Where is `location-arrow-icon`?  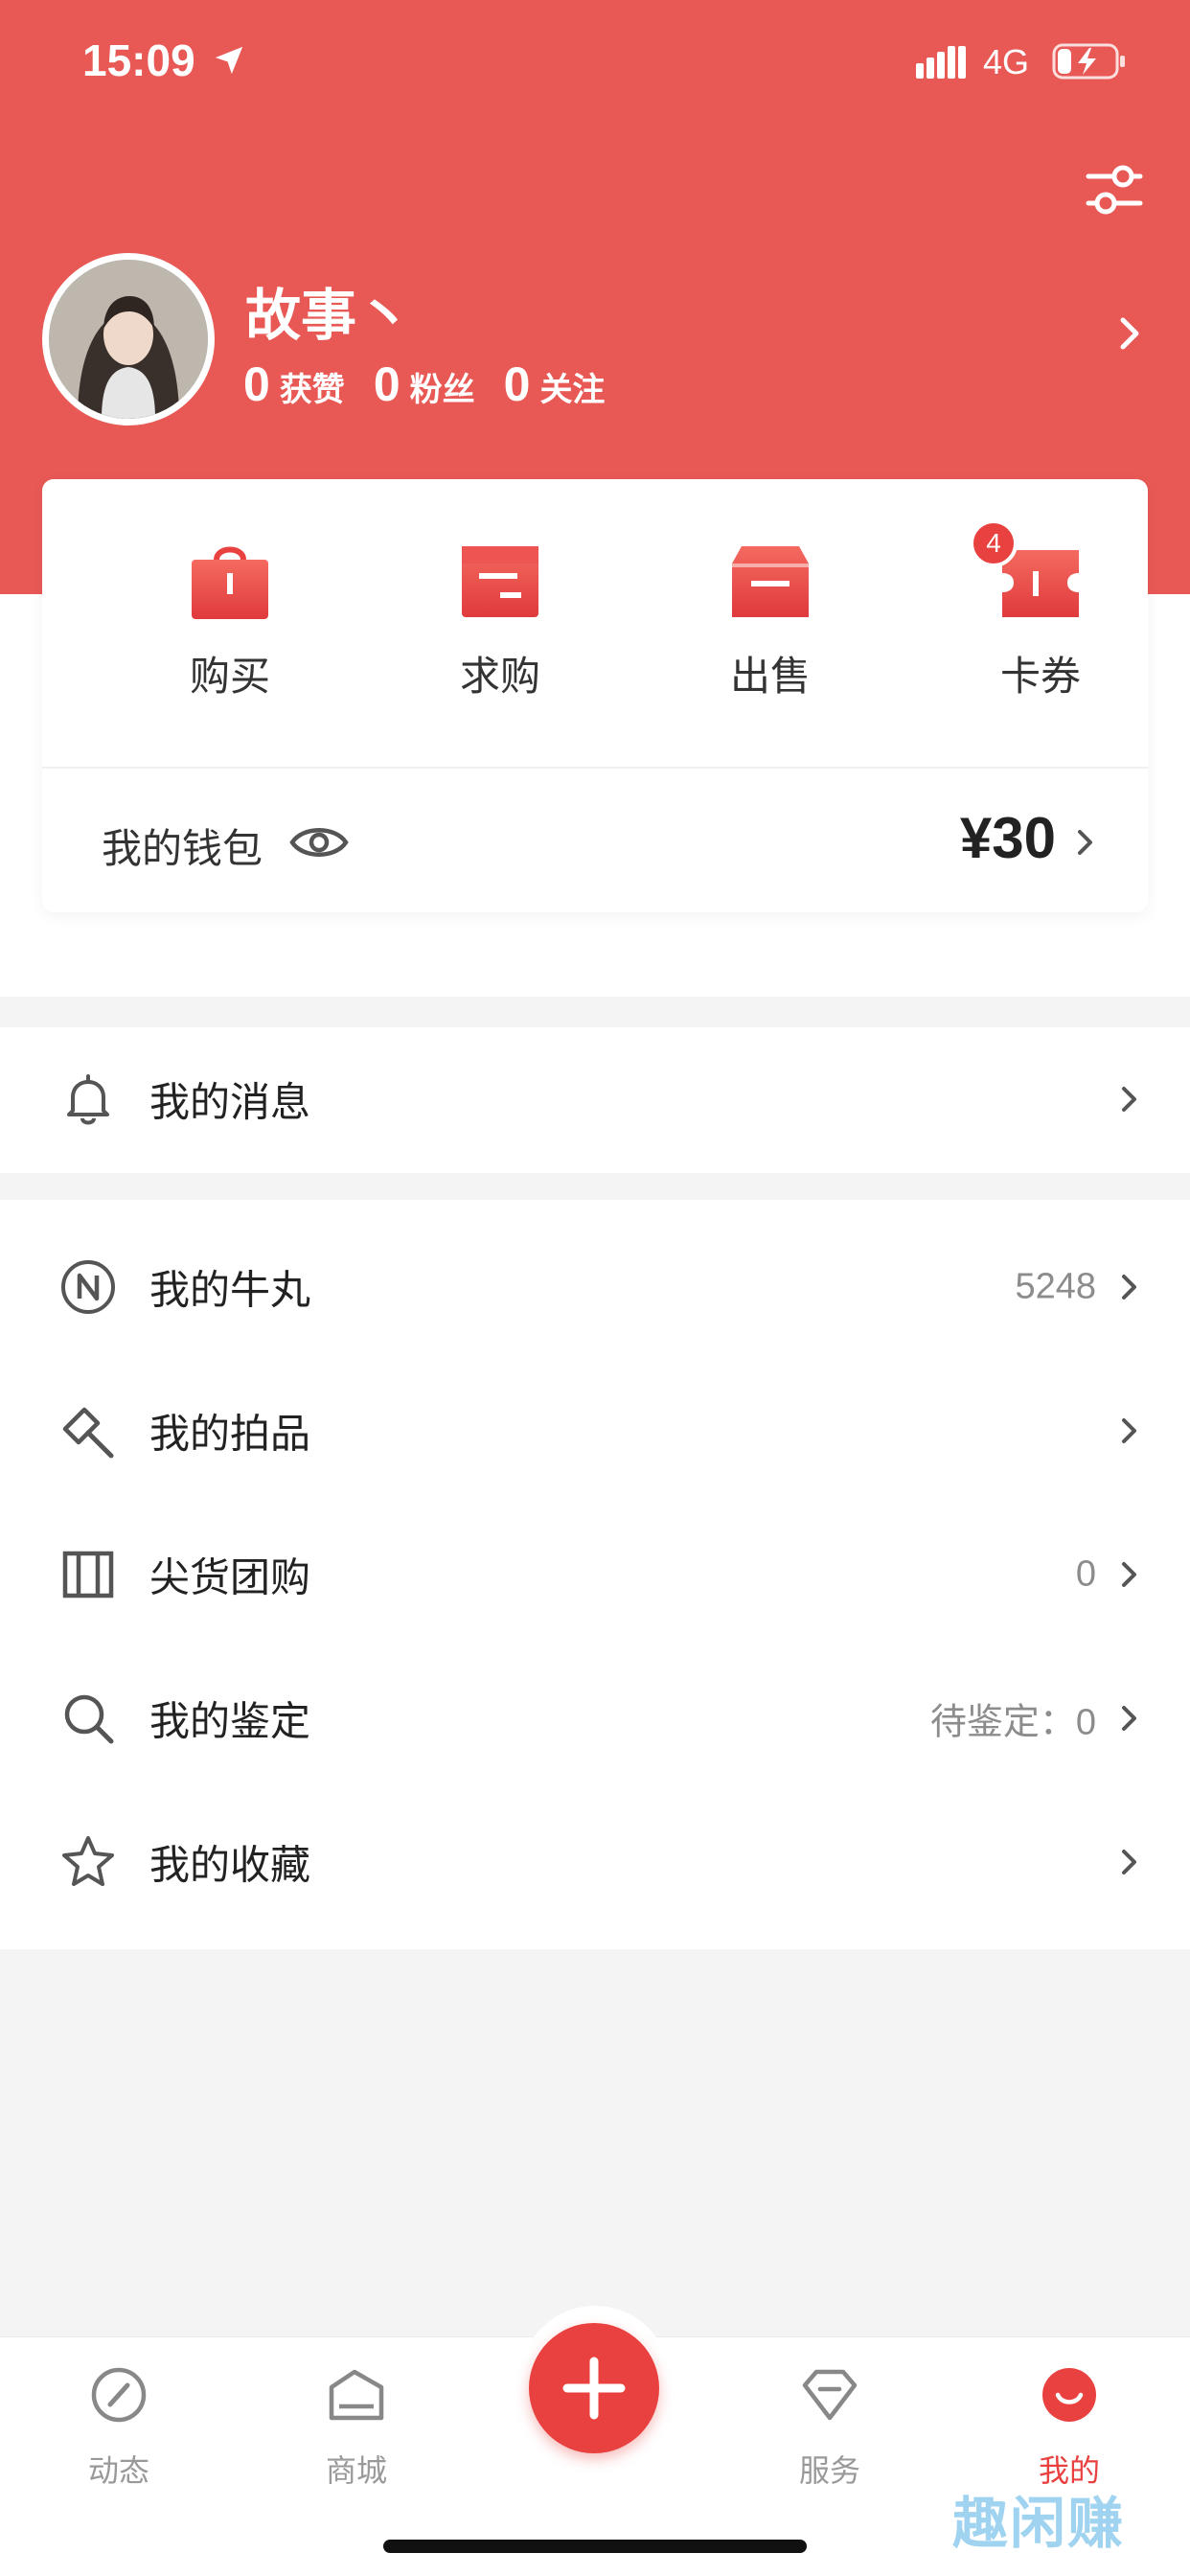 location-arrow-icon is located at coordinates (229, 60).